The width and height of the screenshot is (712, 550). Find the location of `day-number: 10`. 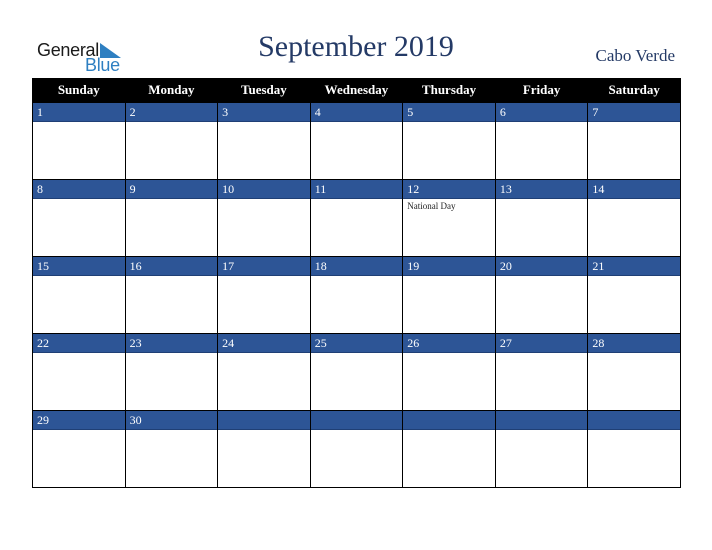

day-number: 10 is located at coordinates (264, 189).